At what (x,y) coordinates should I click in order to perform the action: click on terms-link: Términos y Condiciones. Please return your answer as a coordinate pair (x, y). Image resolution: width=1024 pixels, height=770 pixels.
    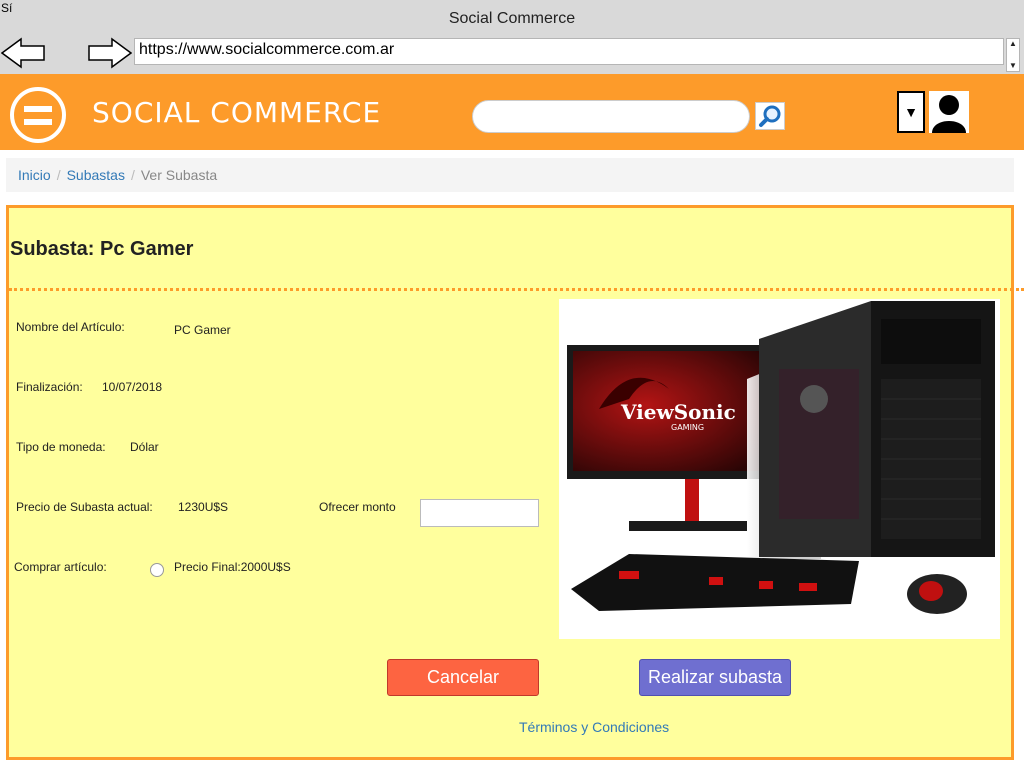
    Looking at the image, I should click on (594, 727).